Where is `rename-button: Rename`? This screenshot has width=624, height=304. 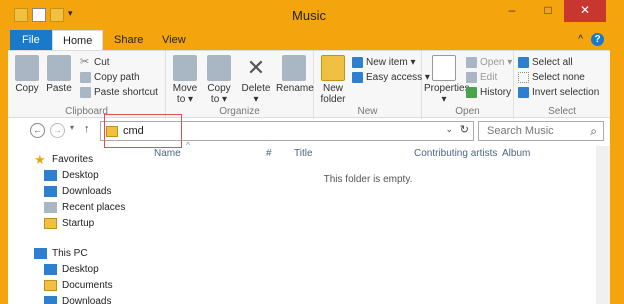 rename-button: Rename is located at coordinates (295, 74).